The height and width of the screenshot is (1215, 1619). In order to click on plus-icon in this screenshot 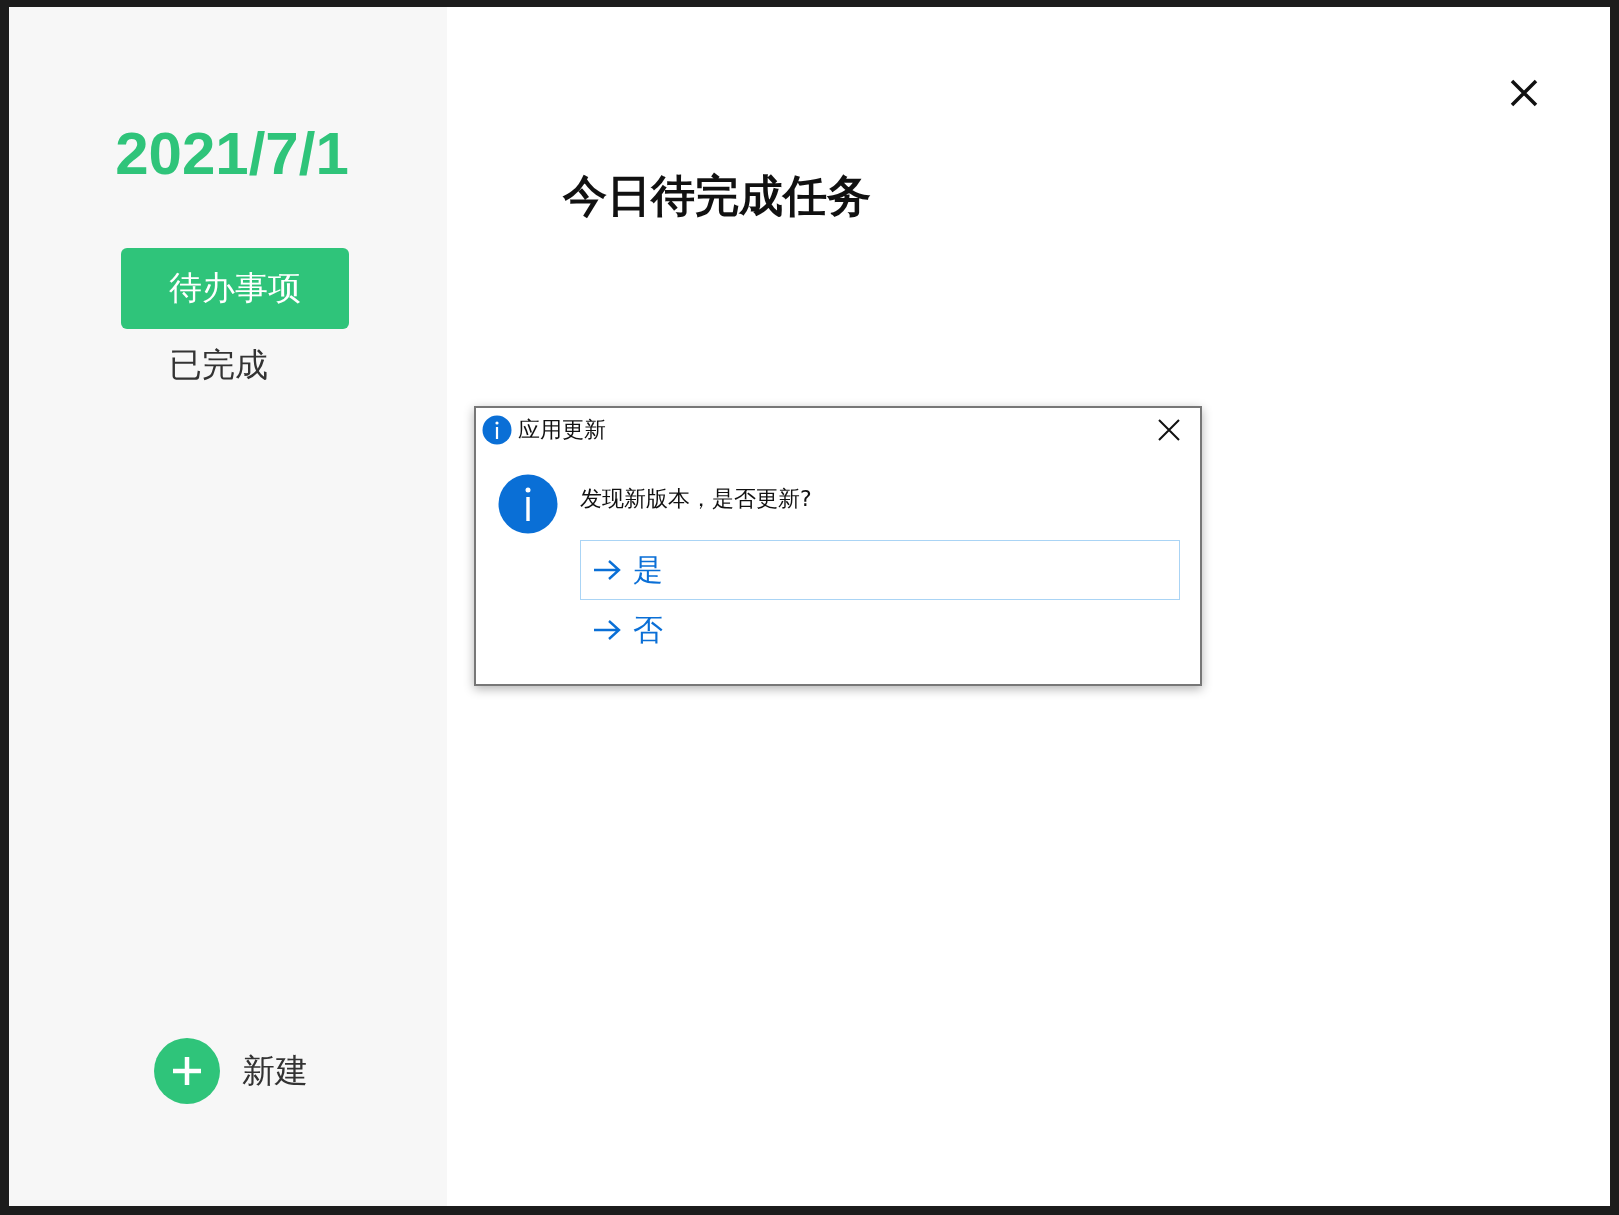, I will do `click(187, 1071)`.